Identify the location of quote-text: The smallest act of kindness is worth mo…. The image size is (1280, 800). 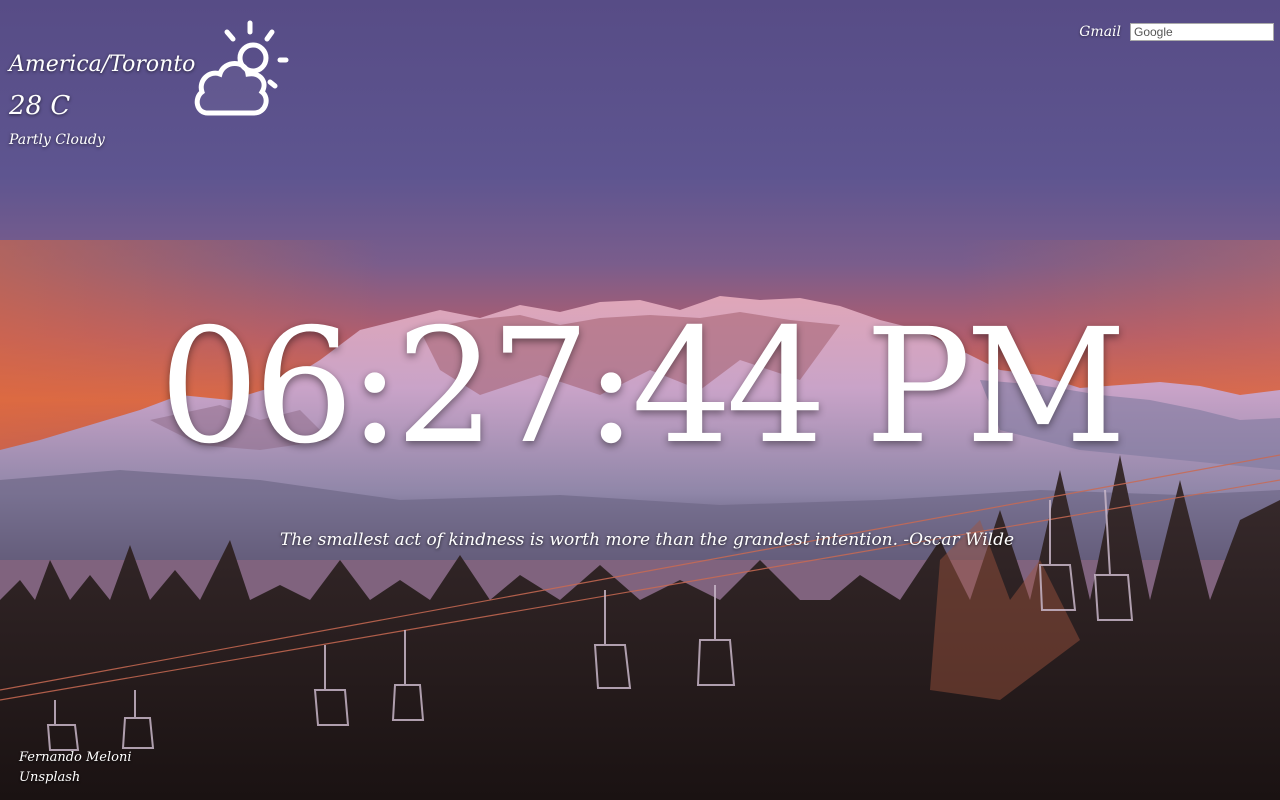
(647, 540).